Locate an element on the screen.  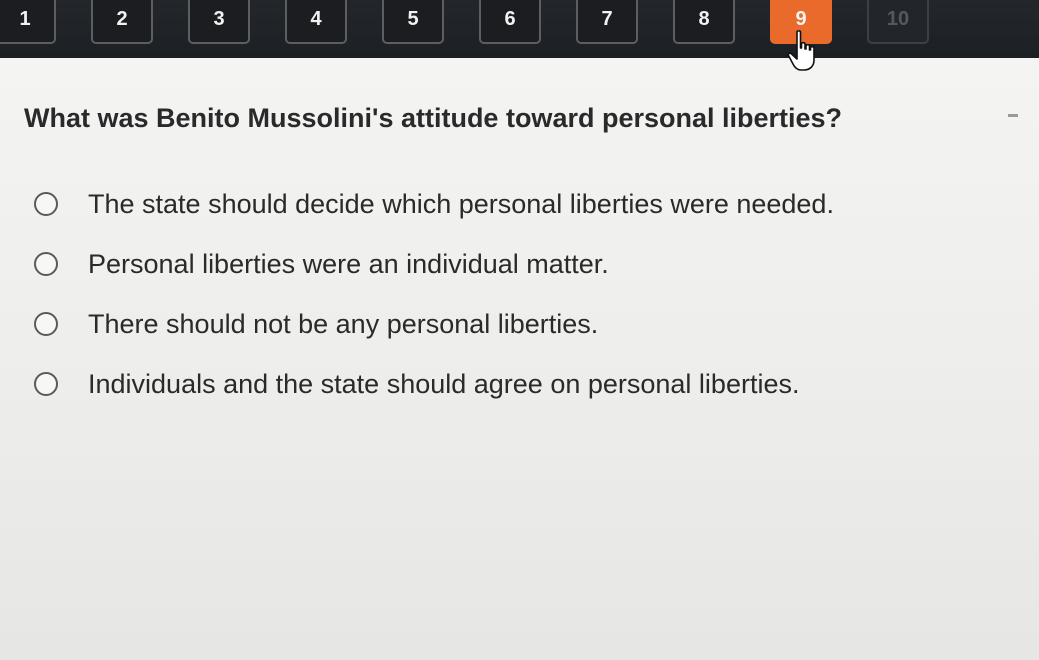
hand-pointer-icon is located at coordinates (801, 50).